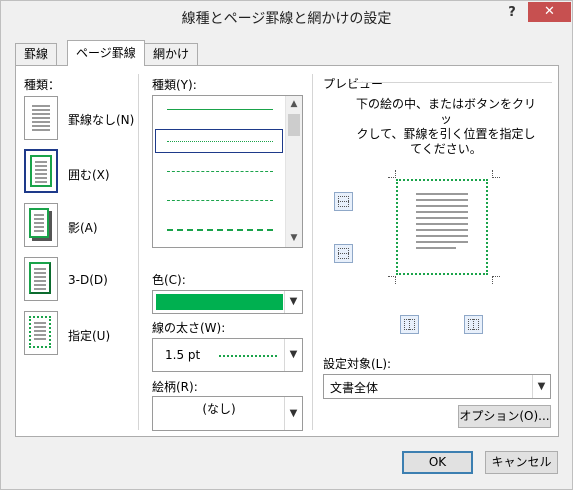 The height and width of the screenshot is (490, 573). What do you see at coordinates (220, 200) in the screenshot?
I see `line-style-dashed` at bounding box center [220, 200].